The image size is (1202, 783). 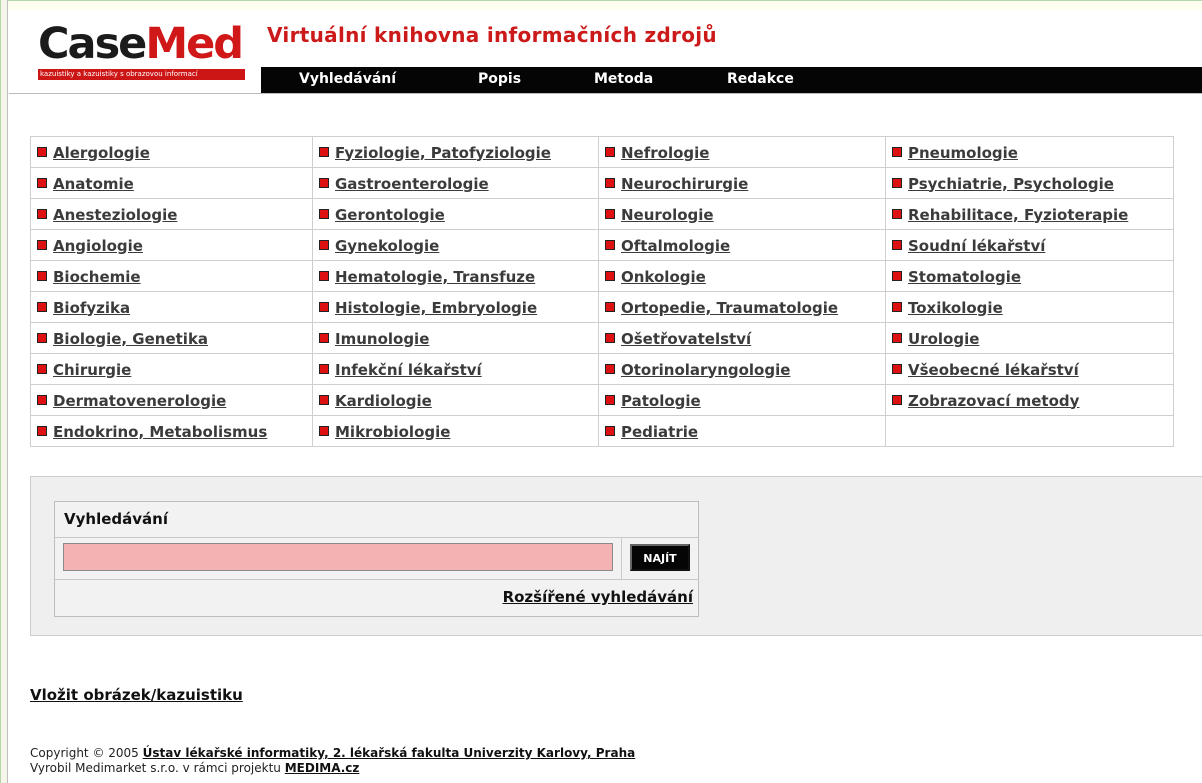 What do you see at coordinates (665, 153) in the screenshot?
I see `category-link: Nefrologie` at bounding box center [665, 153].